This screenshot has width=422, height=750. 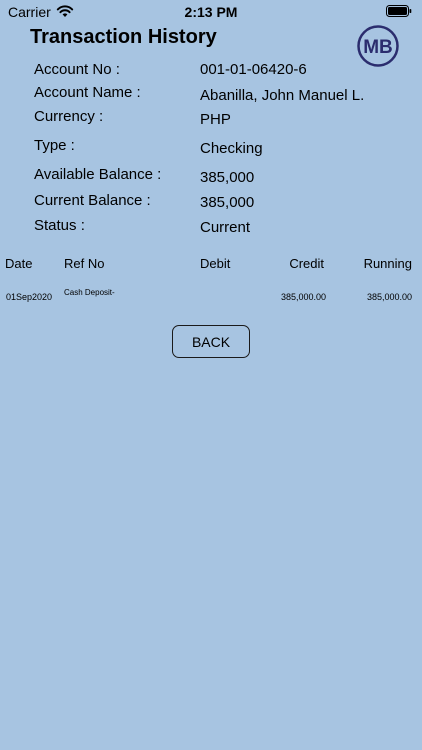 I want to click on status-bar: Carrier 2:13 PM, so click(x=211, y=12).